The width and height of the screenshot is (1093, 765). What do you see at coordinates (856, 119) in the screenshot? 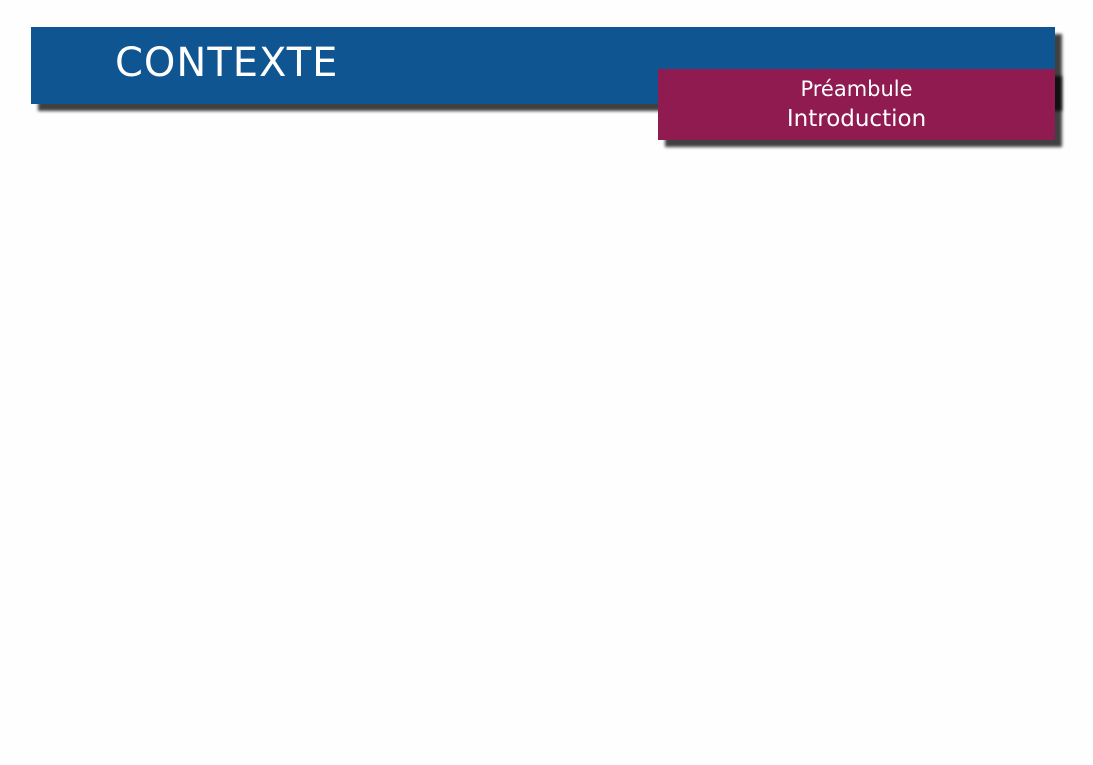
I see `subsection-label: Introduction` at bounding box center [856, 119].